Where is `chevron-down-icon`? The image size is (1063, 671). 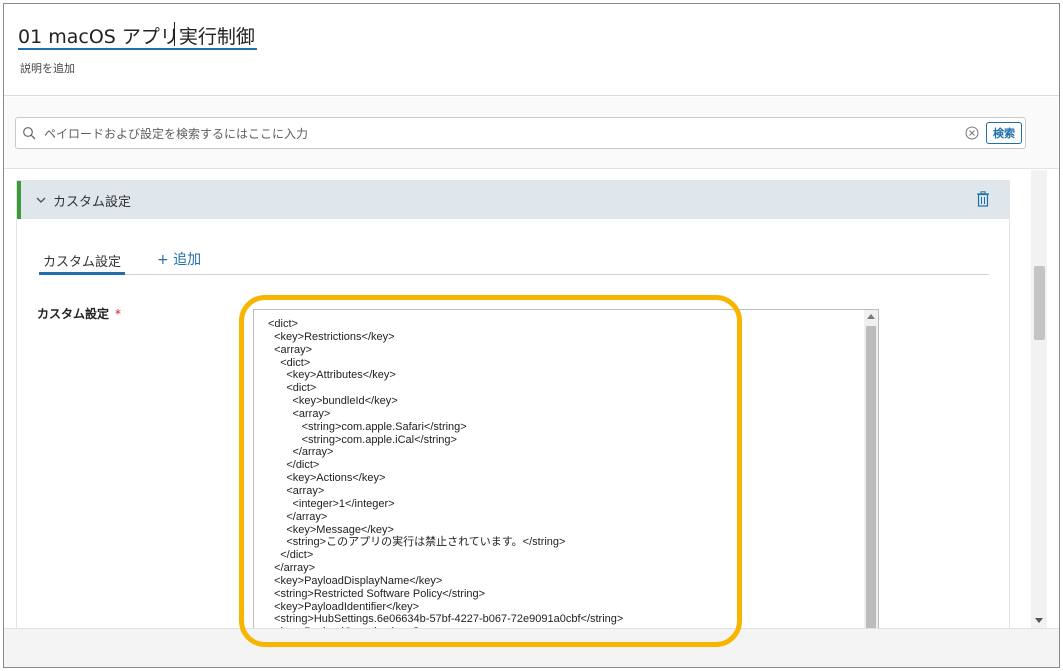 chevron-down-icon is located at coordinates (41, 200).